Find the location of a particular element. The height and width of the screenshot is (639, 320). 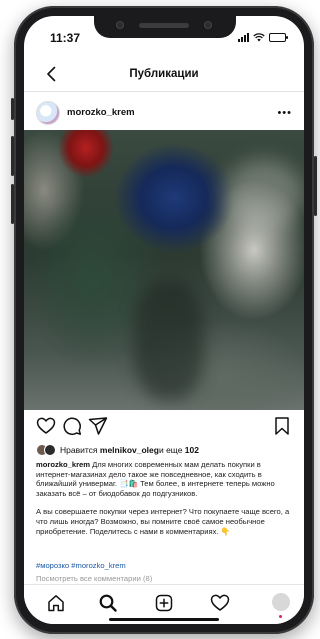

home-indicator is located at coordinates (164, 619).